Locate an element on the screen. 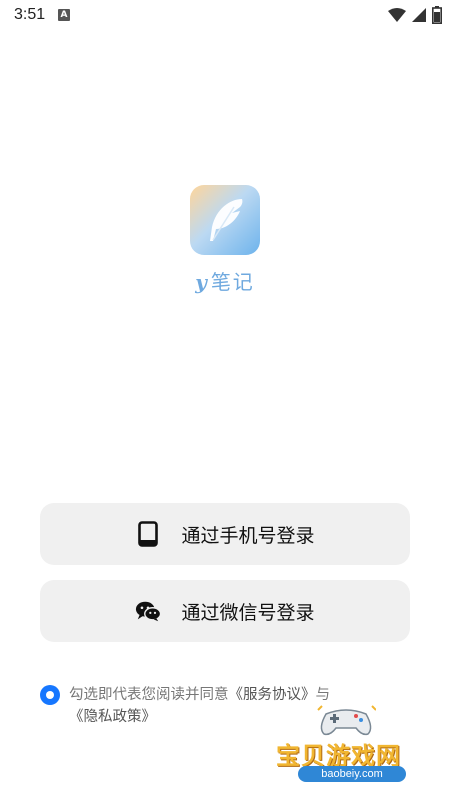  app-name-prefix: y is located at coordinates (202, 282).